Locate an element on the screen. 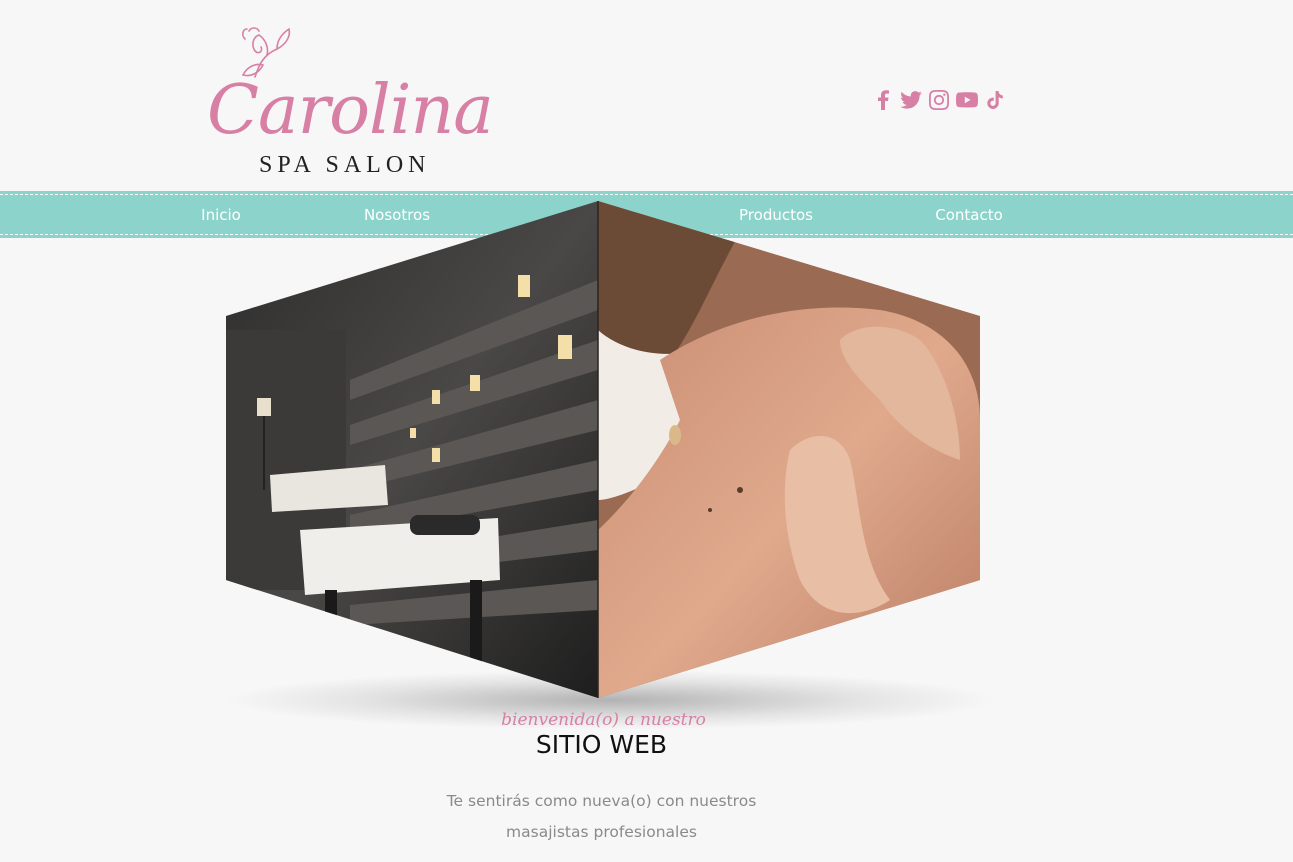  tiktok-icon is located at coordinates (995, 100).